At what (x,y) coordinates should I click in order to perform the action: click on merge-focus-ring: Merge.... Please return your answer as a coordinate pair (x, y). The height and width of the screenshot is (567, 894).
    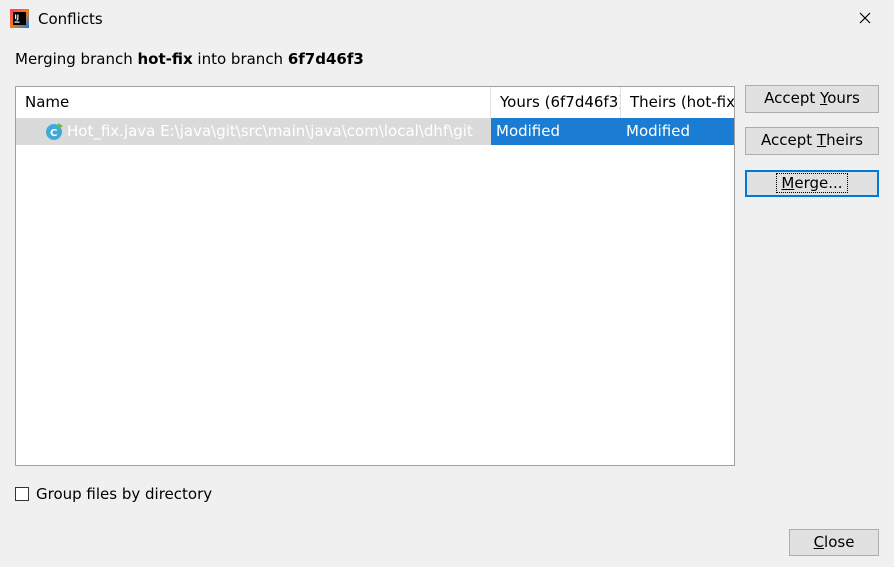
    Looking at the image, I should click on (812, 183).